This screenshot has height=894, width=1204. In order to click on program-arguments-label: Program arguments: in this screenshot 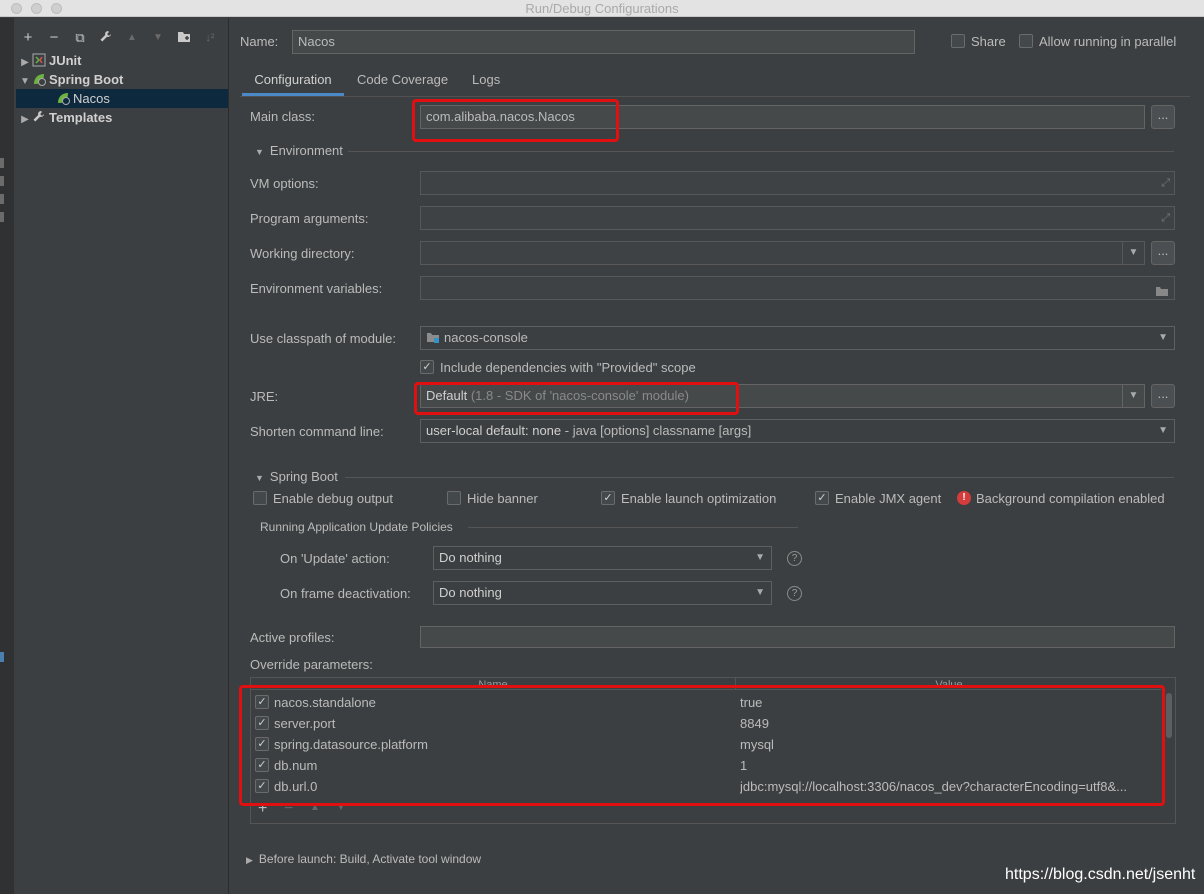, I will do `click(309, 218)`.